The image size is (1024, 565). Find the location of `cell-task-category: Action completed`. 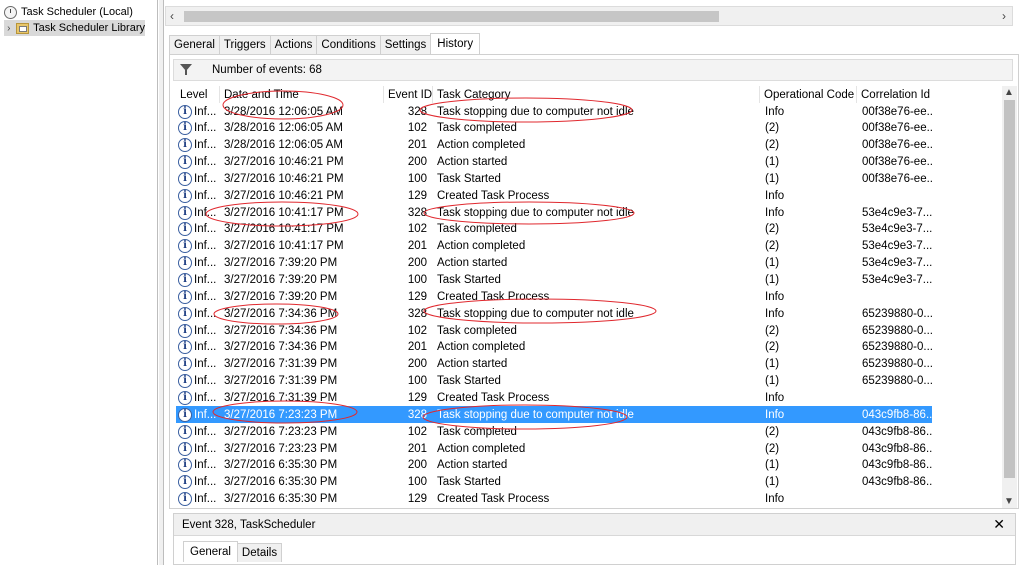

cell-task-category: Action completed is located at coordinates (481, 448).